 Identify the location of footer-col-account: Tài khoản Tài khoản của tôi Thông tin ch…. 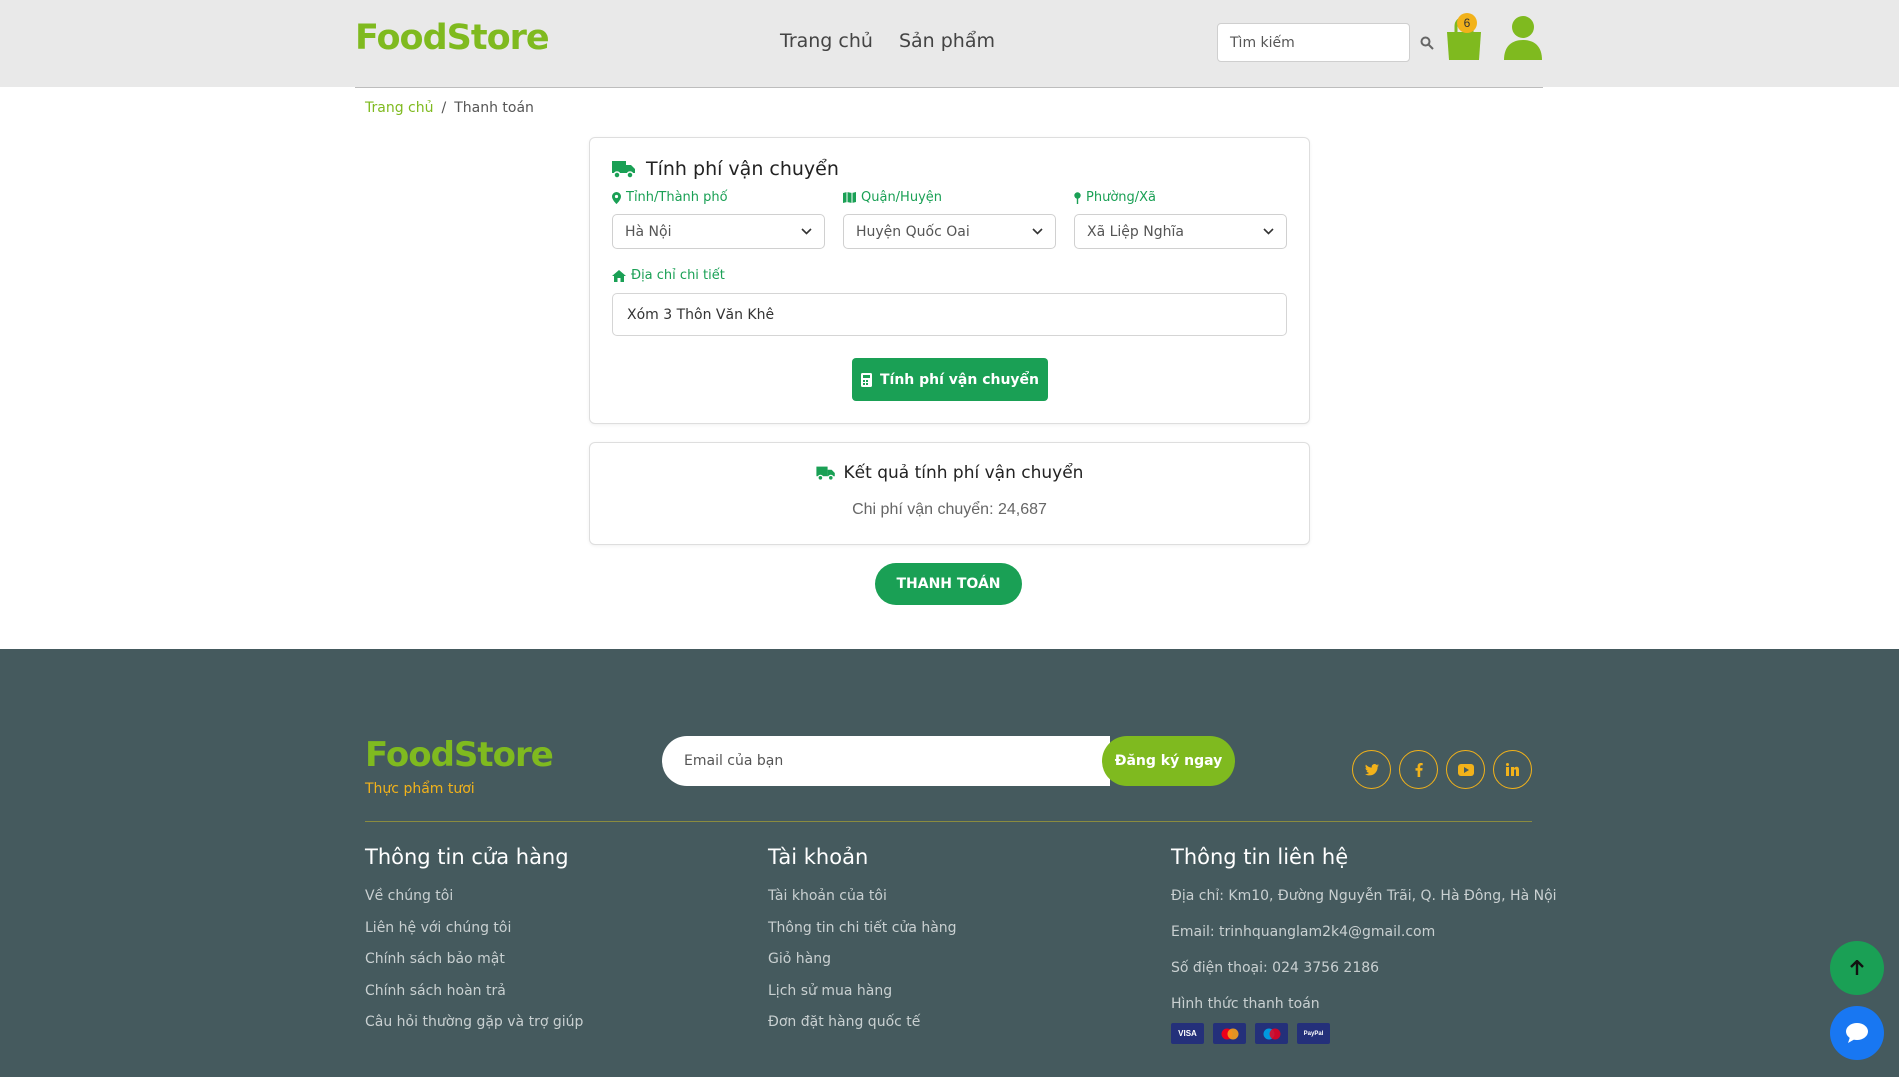
(862, 945).